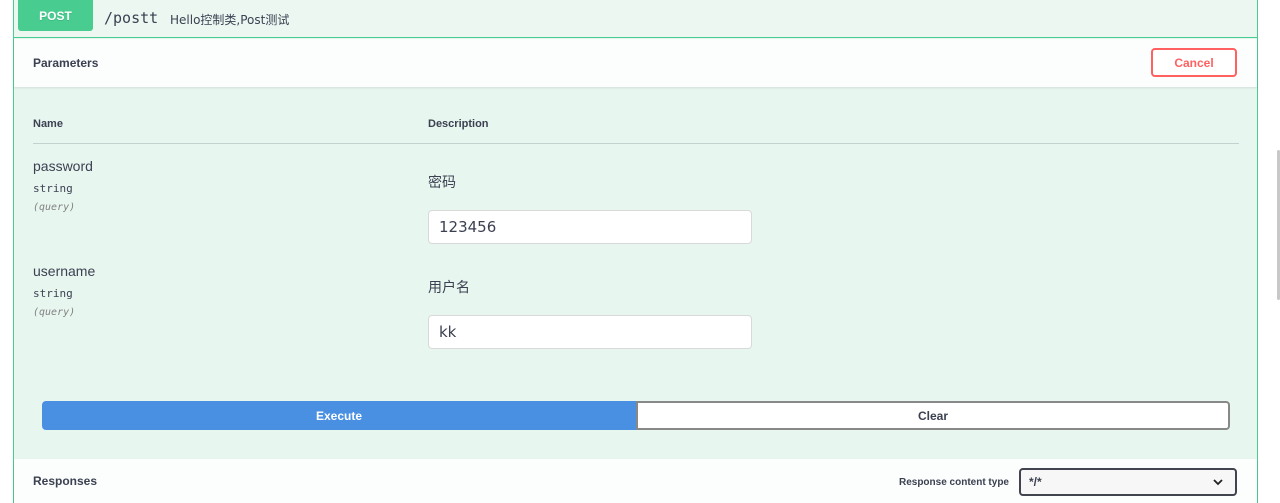 Image resolution: width=1280 pixels, height=503 pixels. Describe the element at coordinates (590, 332) in the screenshot. I see `username-input` at that location.